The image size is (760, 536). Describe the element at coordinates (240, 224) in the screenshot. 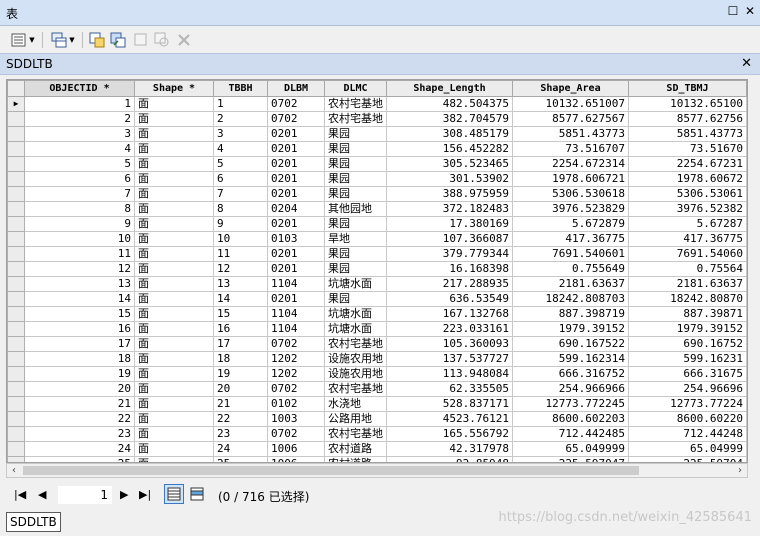

I see `tbbh-cell: 9` at that location.